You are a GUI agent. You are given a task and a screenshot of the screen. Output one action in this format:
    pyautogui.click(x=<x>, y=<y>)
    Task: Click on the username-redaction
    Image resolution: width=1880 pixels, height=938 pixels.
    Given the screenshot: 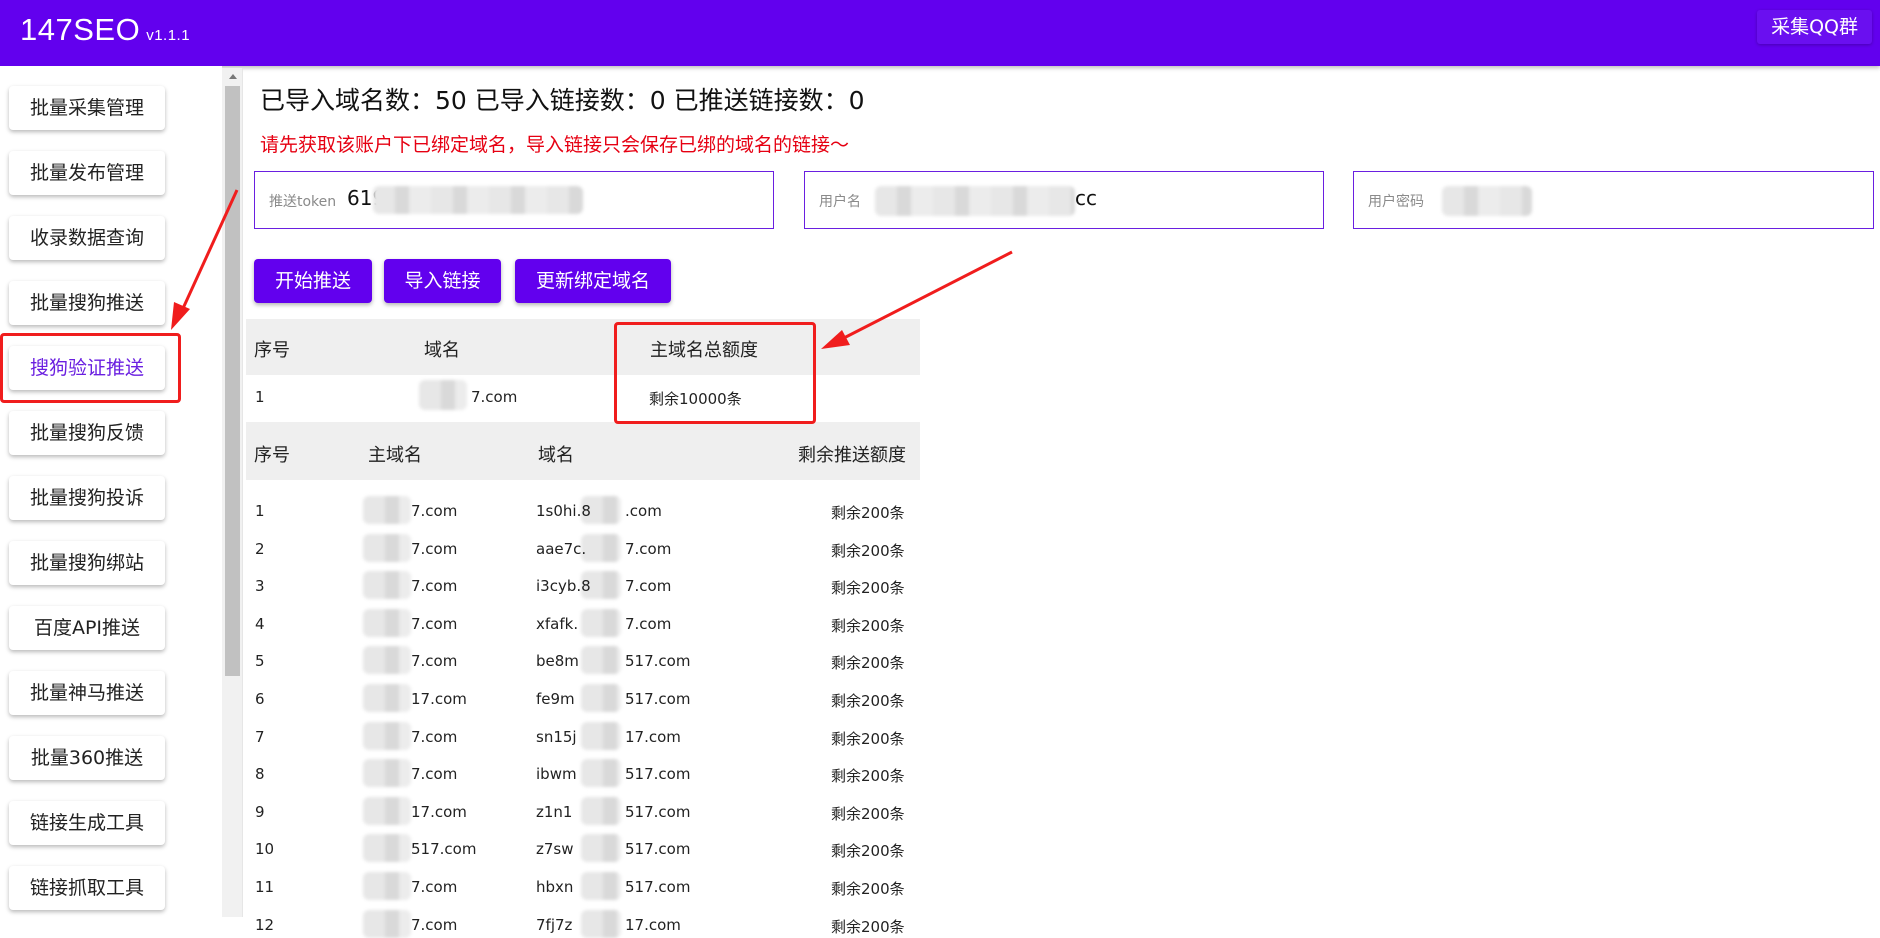 What is the action you would take?
    pyautogui.click(x=975, y=201)
    